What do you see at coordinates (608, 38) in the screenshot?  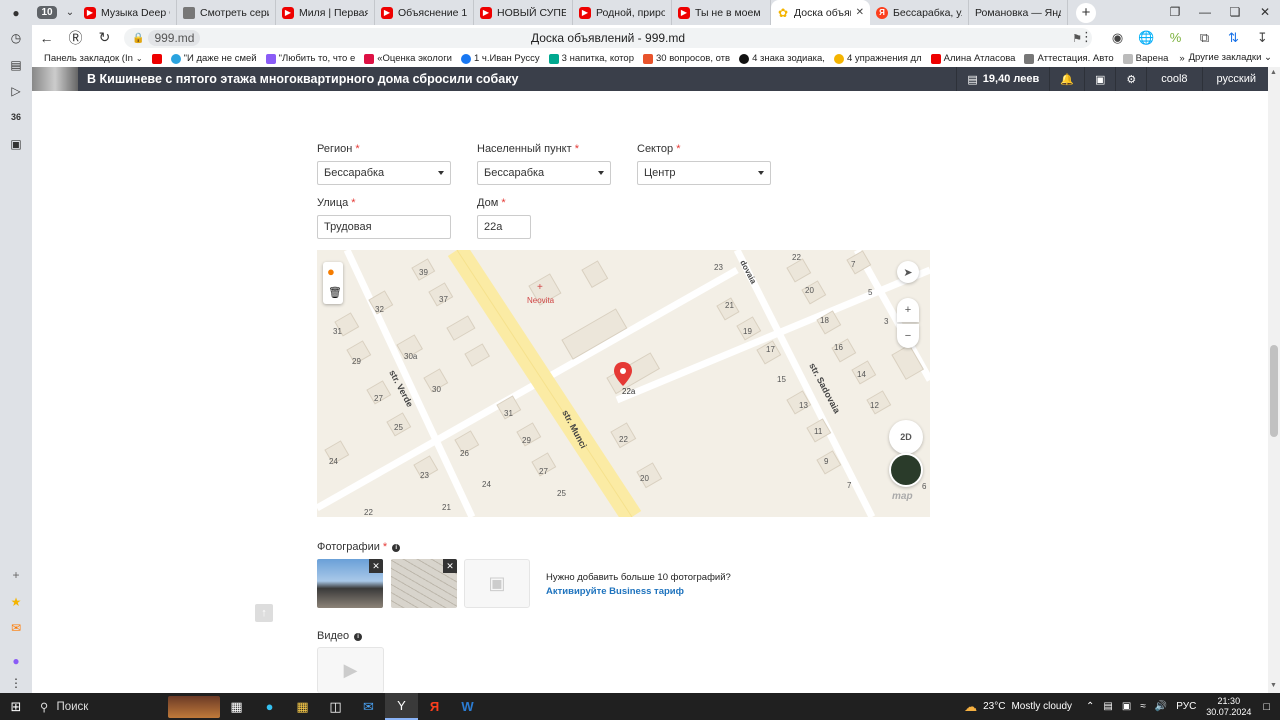 I see `url-field: 🔒 999.md Доска объявлений - 999.md ⚑` at bounding box center [608, 38].